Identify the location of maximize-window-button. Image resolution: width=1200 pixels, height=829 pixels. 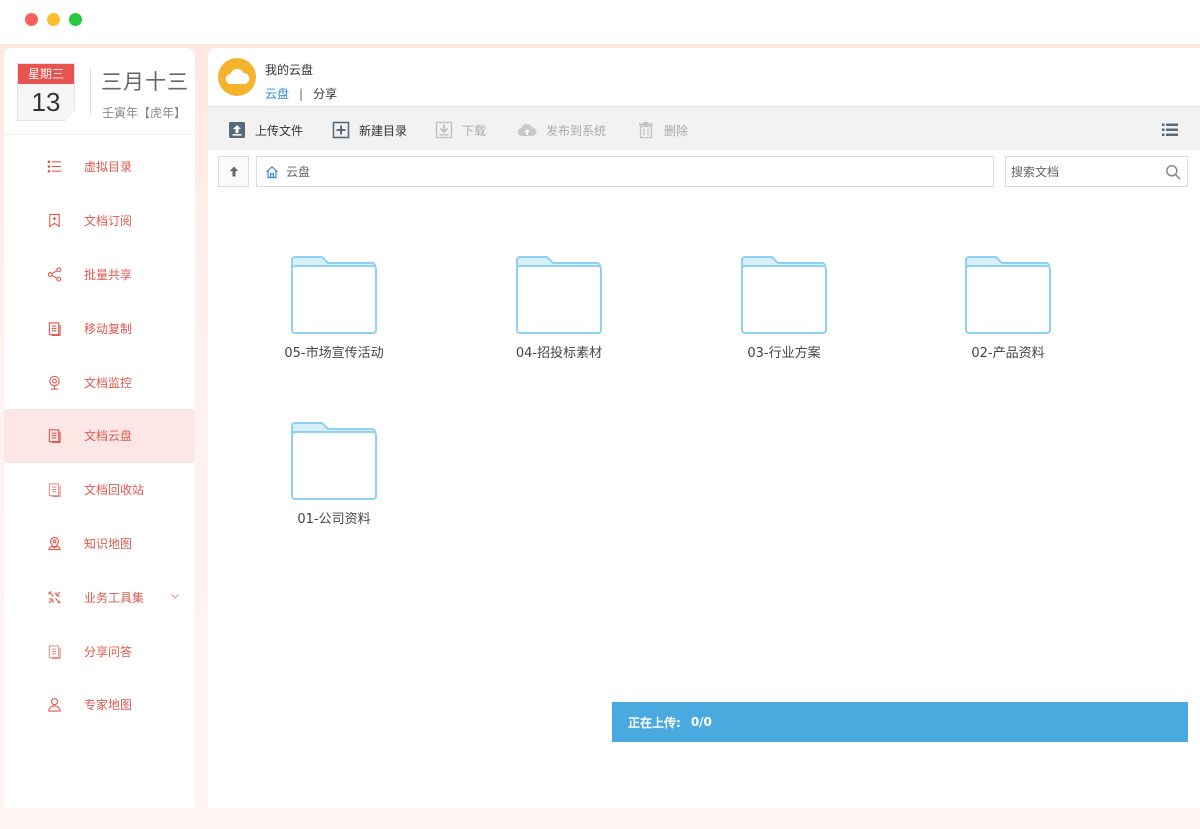
(75, 19).